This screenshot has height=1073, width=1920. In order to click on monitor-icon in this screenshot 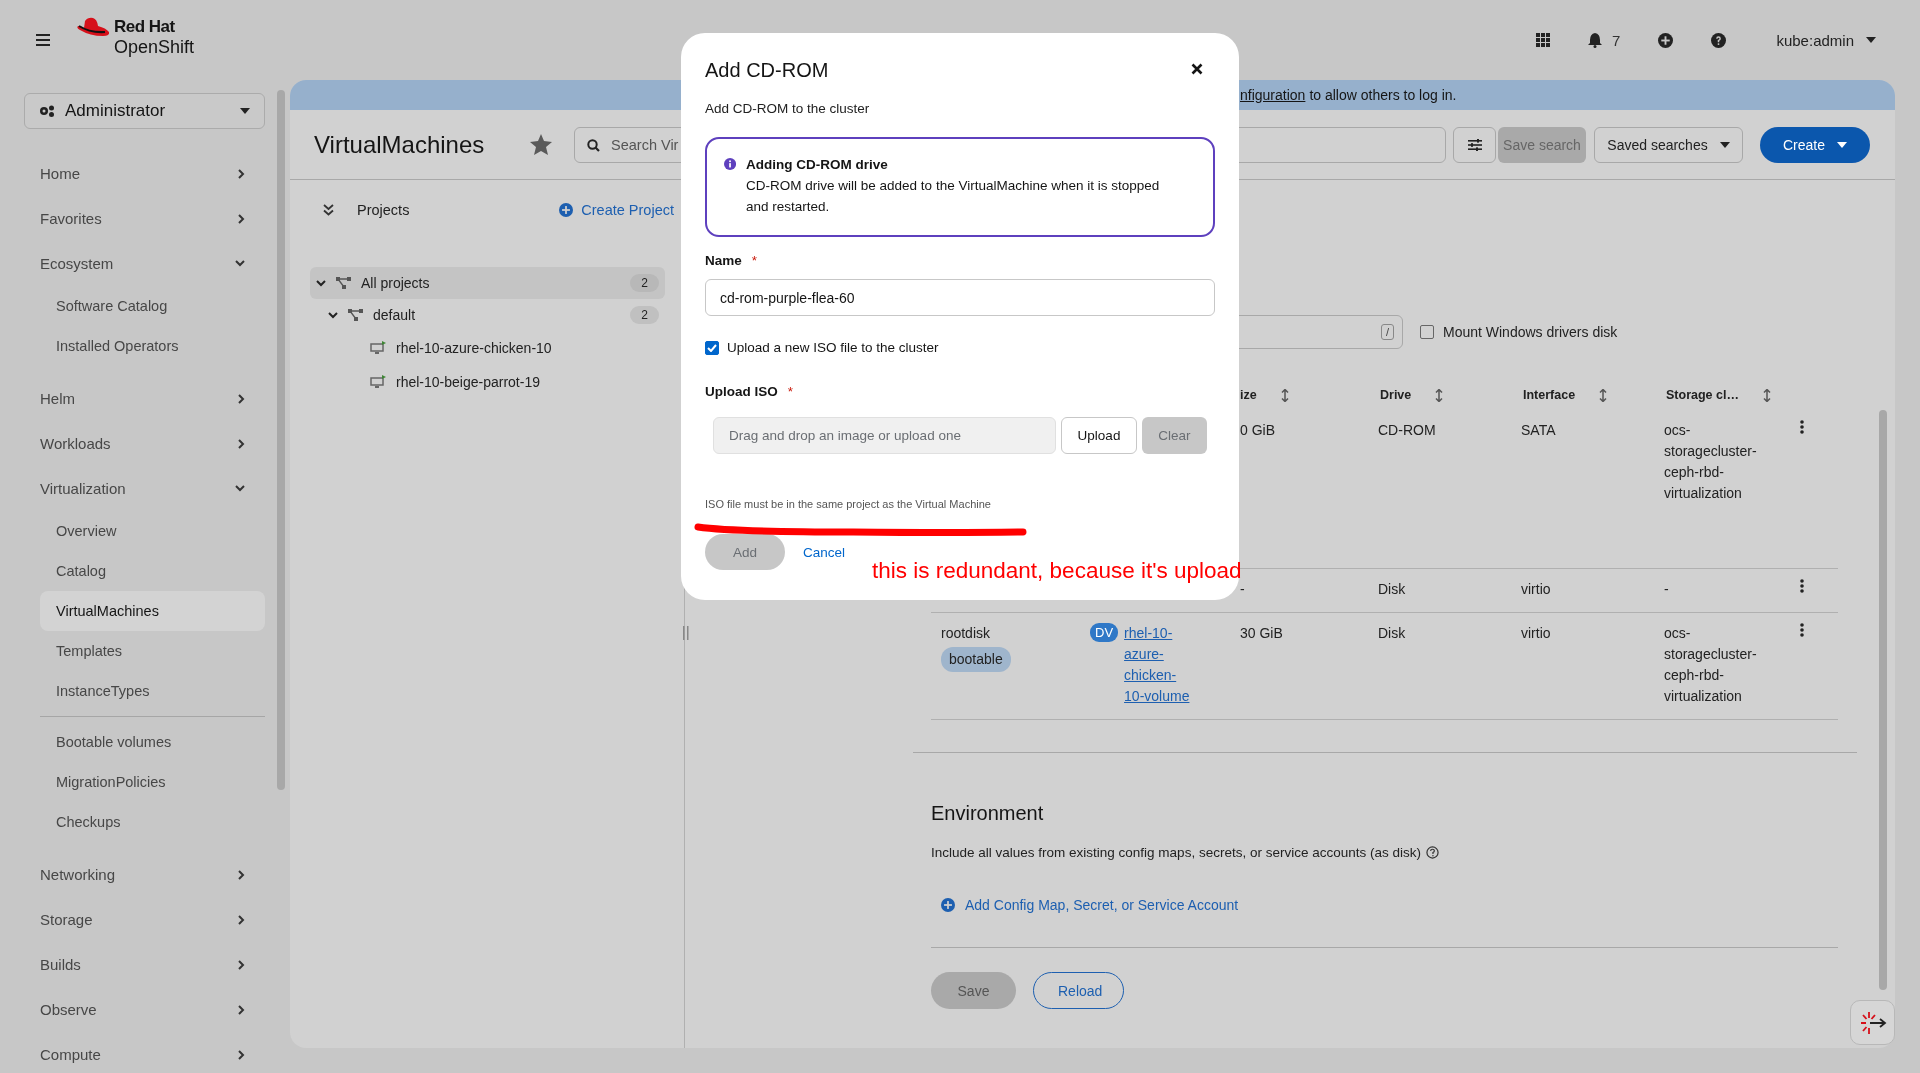, I will do `click(378, 382)`.